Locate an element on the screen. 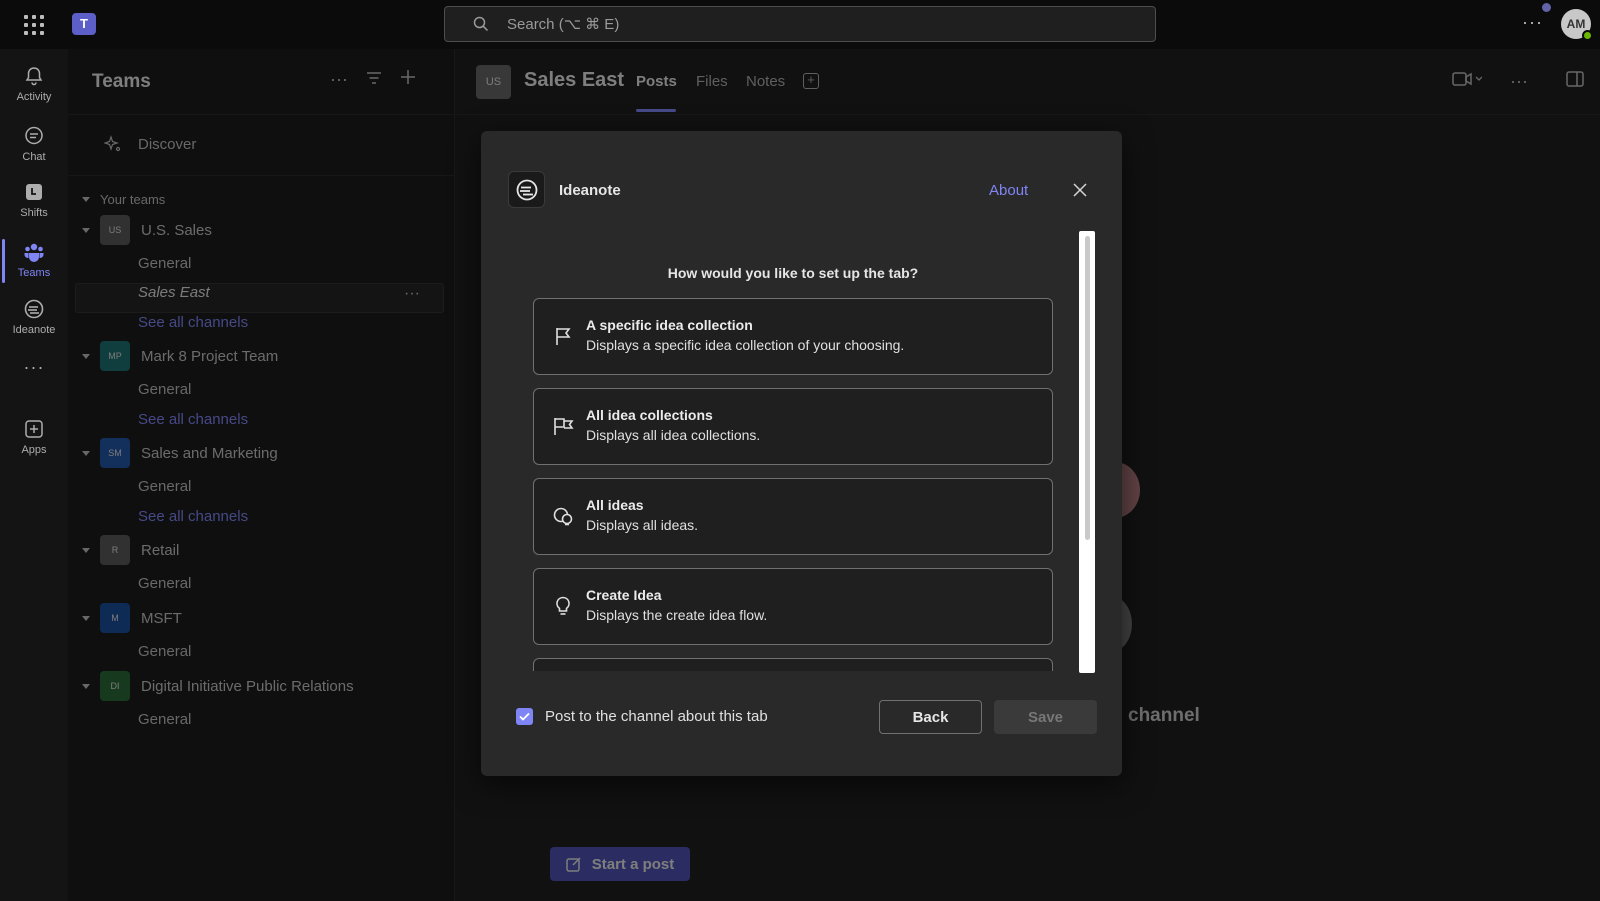  avatar-initials: AM is located at coordinates (1576, 24).